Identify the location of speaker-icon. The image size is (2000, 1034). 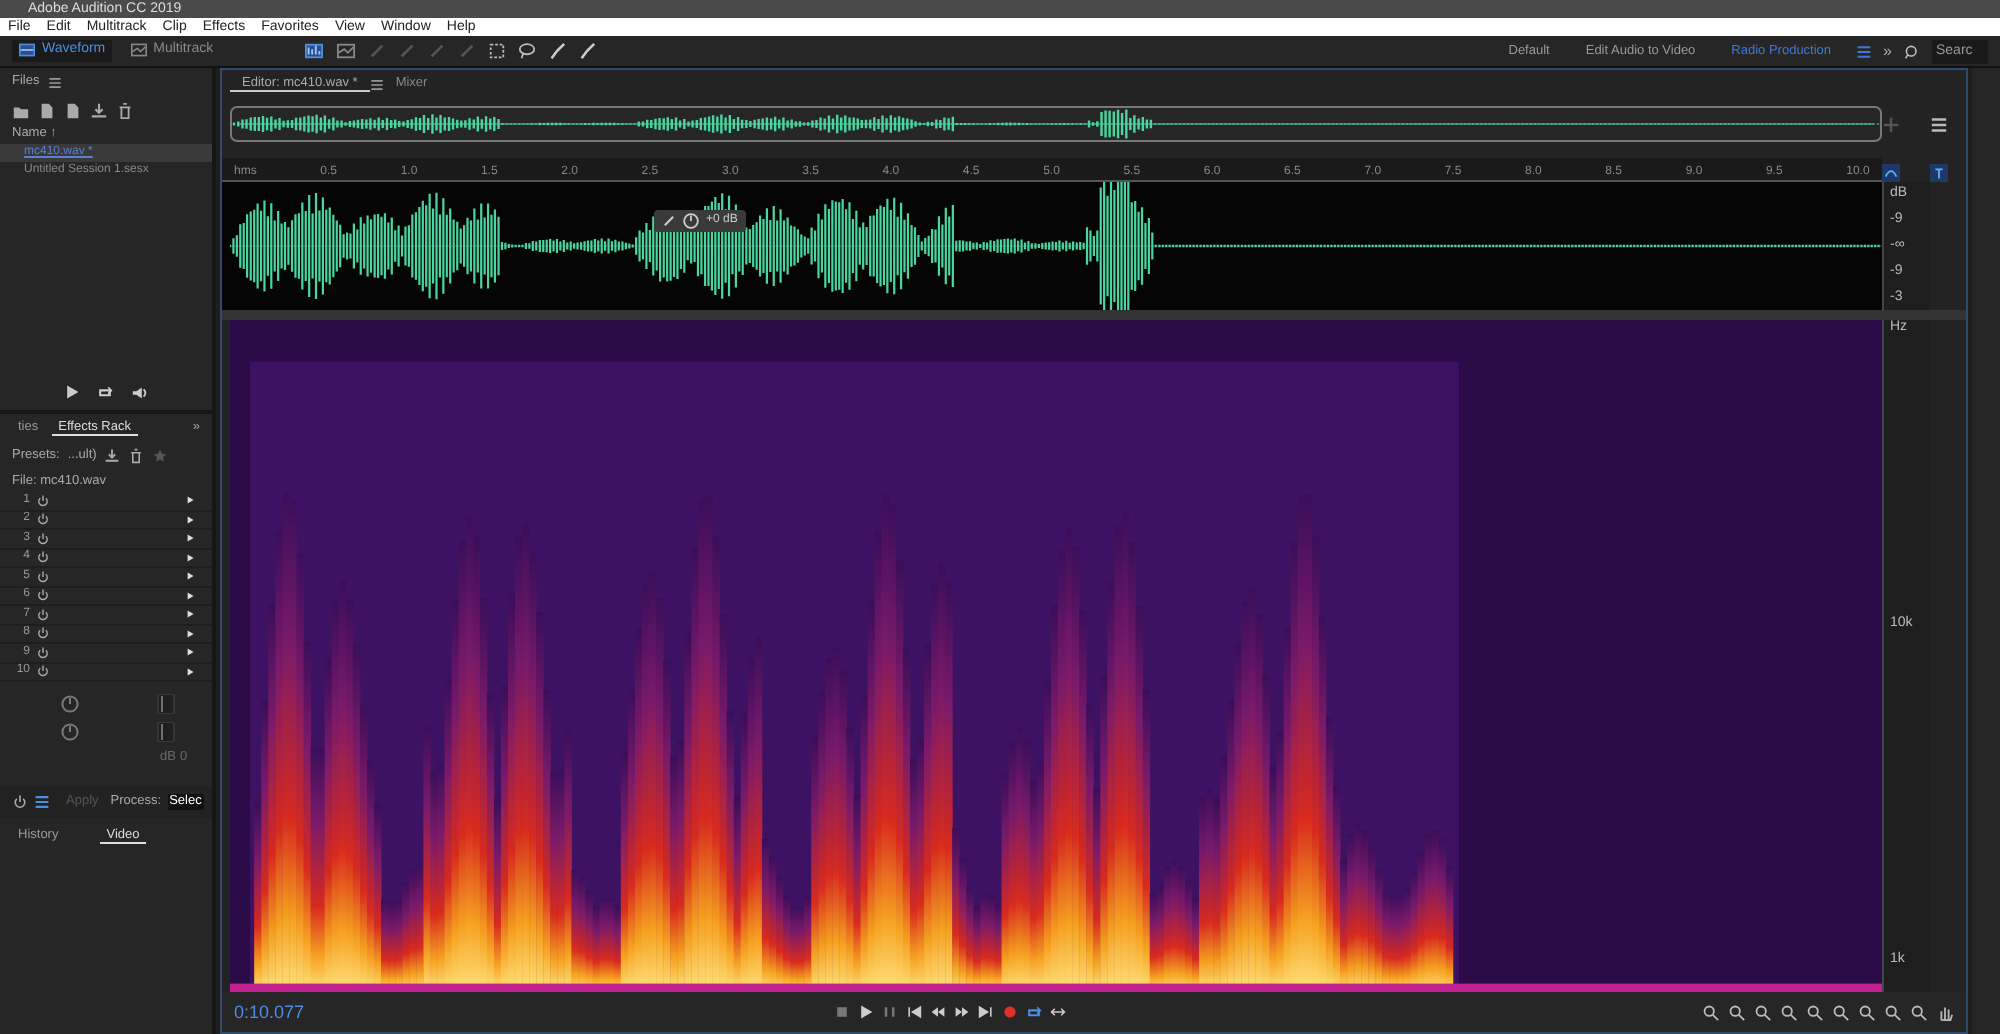
(139, 392).